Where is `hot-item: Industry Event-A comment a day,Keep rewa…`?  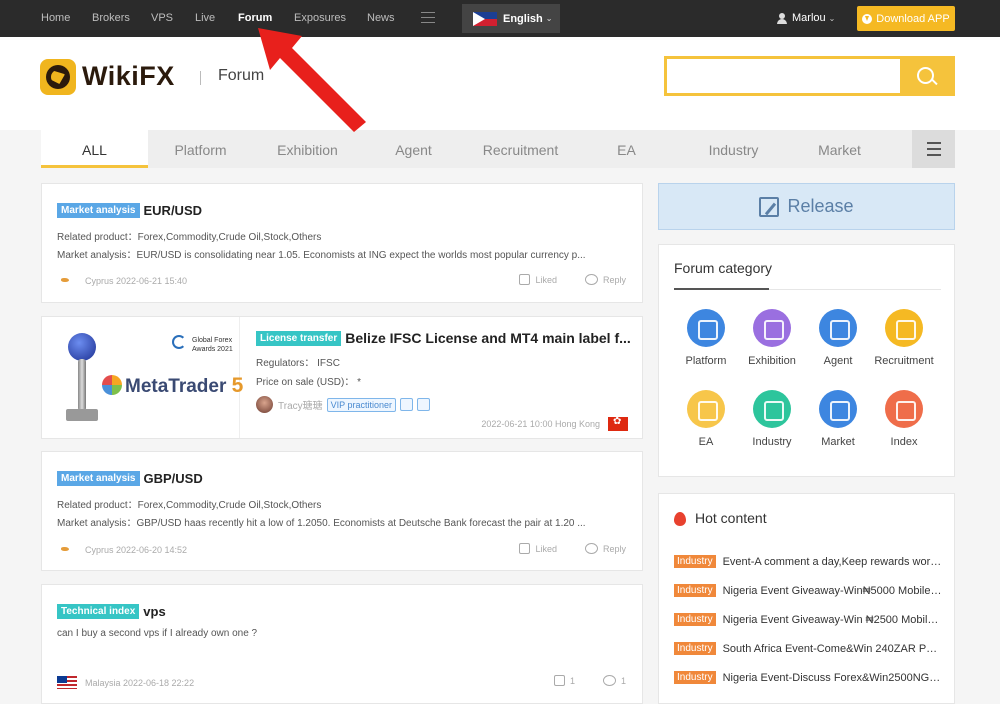
hot-item: Industry Event-A comment a day,Keep rewa… is located at coordinates (808, 561).